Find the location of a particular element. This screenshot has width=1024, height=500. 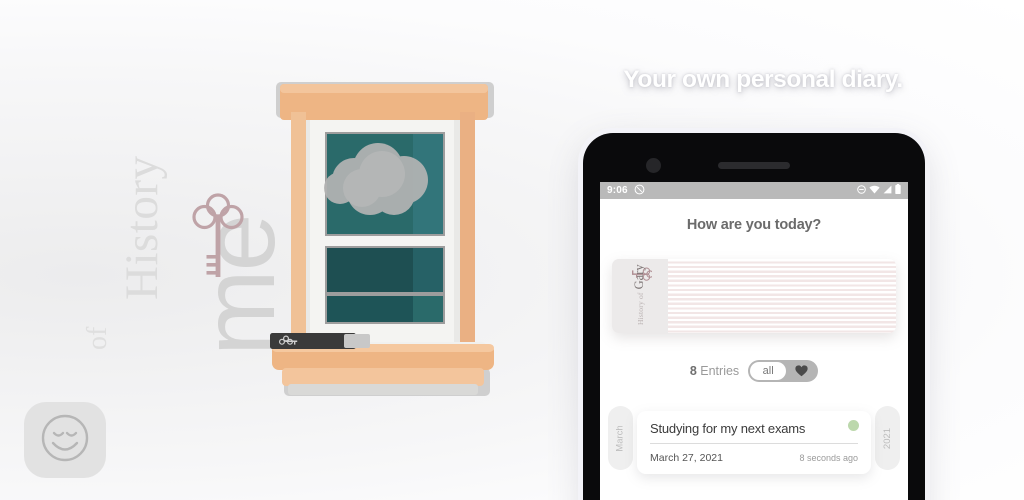

filter-all-option: all is located at coordinates (768, 371).